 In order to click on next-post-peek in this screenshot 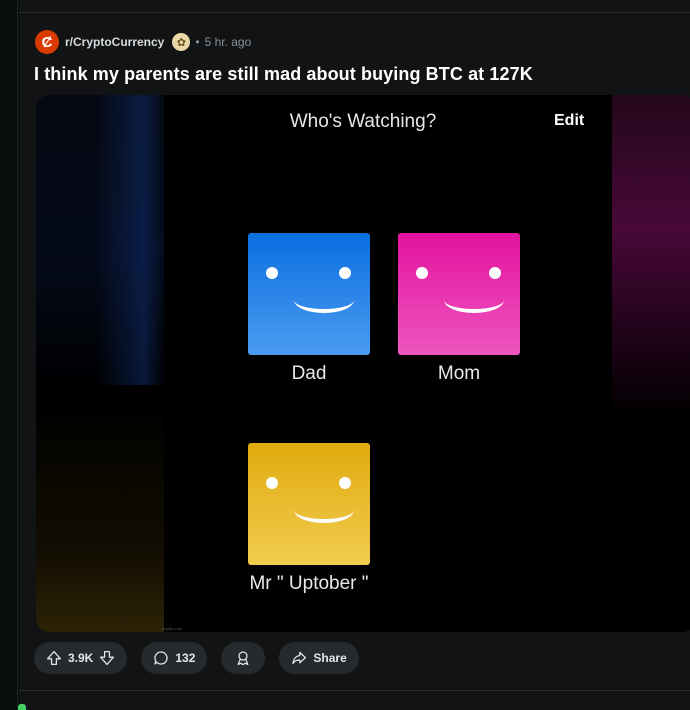, I will do `click(22, 707)`.